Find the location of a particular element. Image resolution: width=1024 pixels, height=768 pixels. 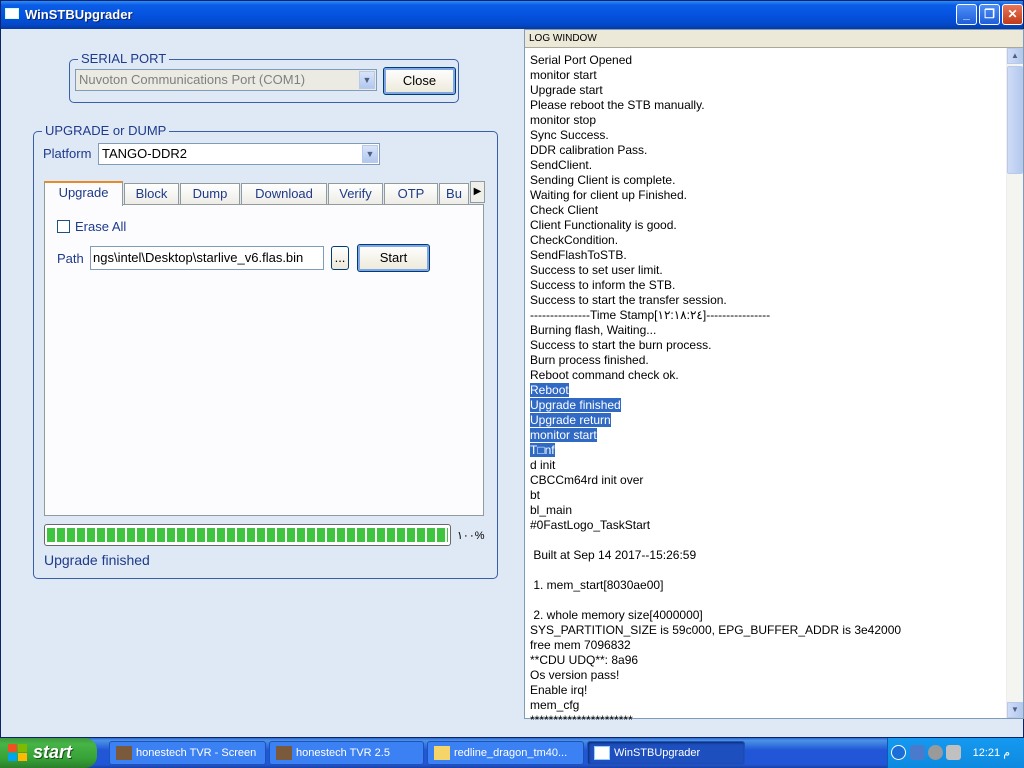

task-label: honestech TVR - Screen is located at coordinates (196, 753).